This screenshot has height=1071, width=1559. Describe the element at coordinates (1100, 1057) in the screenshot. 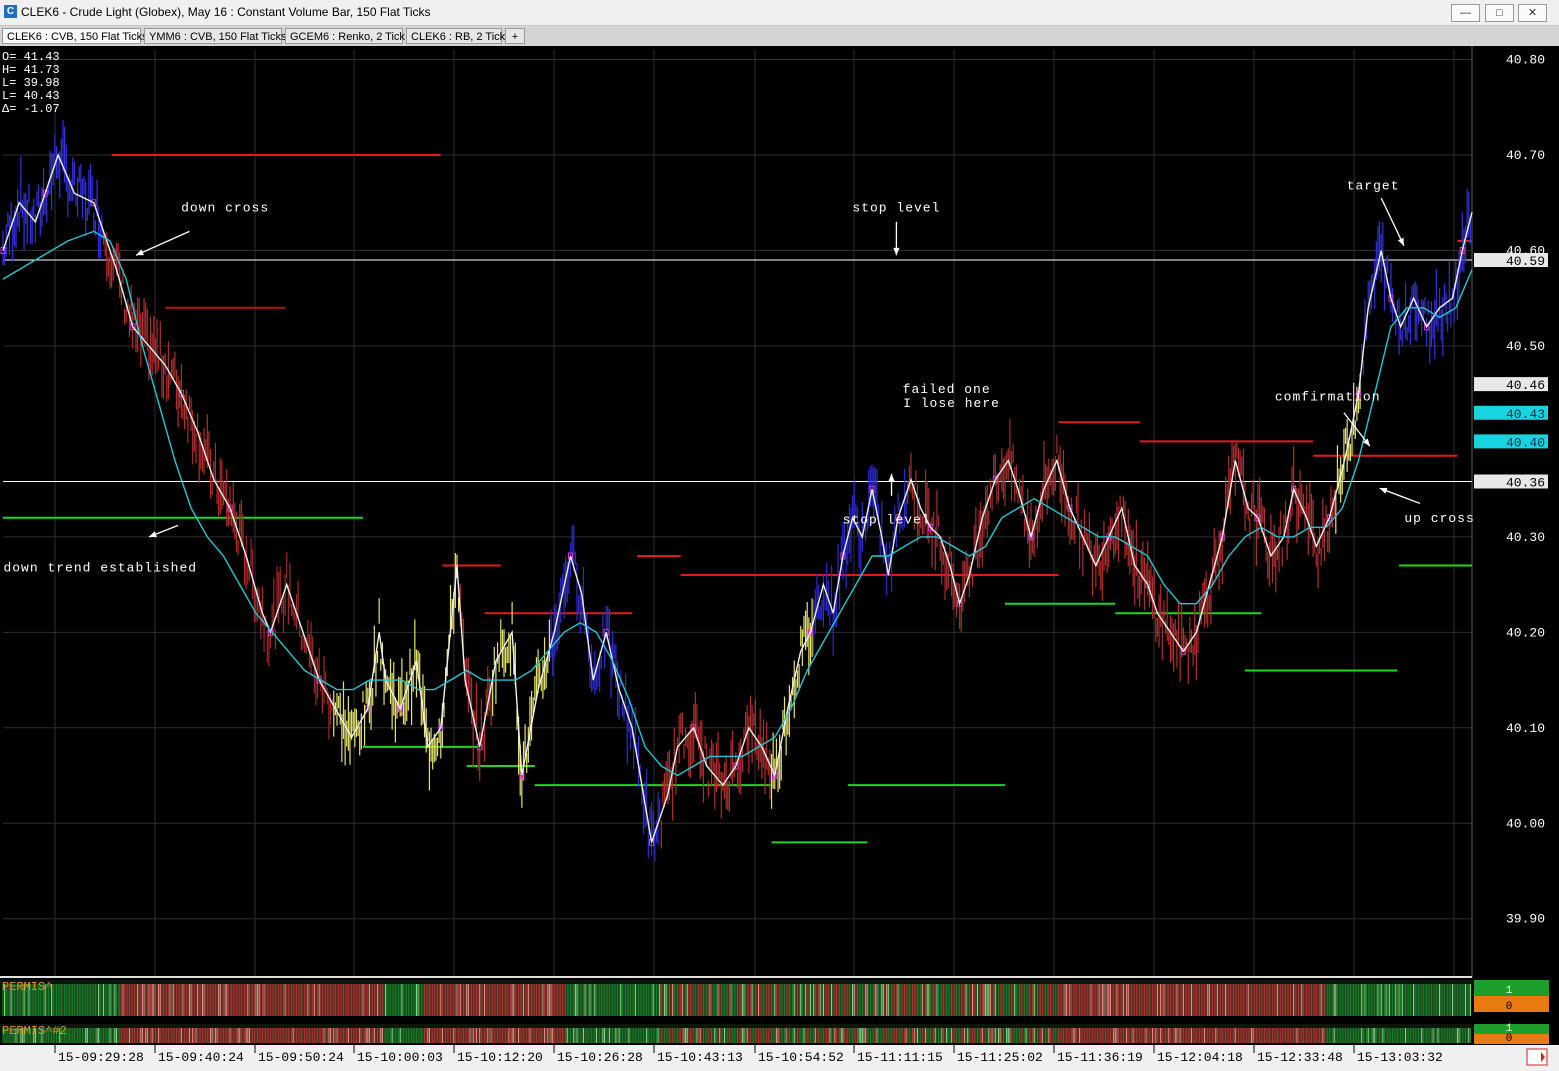

I see `time-axis-label: 15-11:36:19` at that location.